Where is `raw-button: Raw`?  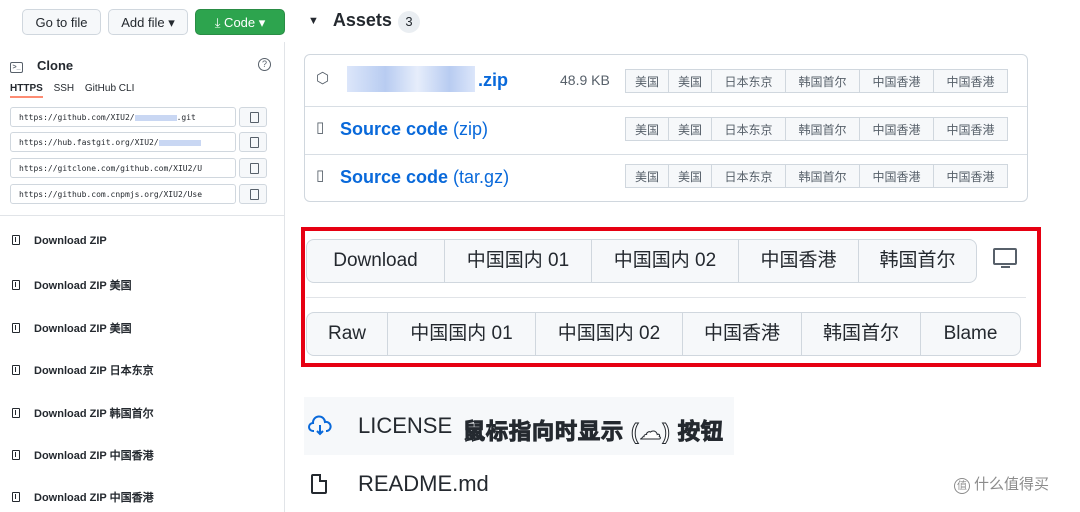 raw-button: Raw is located at coordinates (347, 334).